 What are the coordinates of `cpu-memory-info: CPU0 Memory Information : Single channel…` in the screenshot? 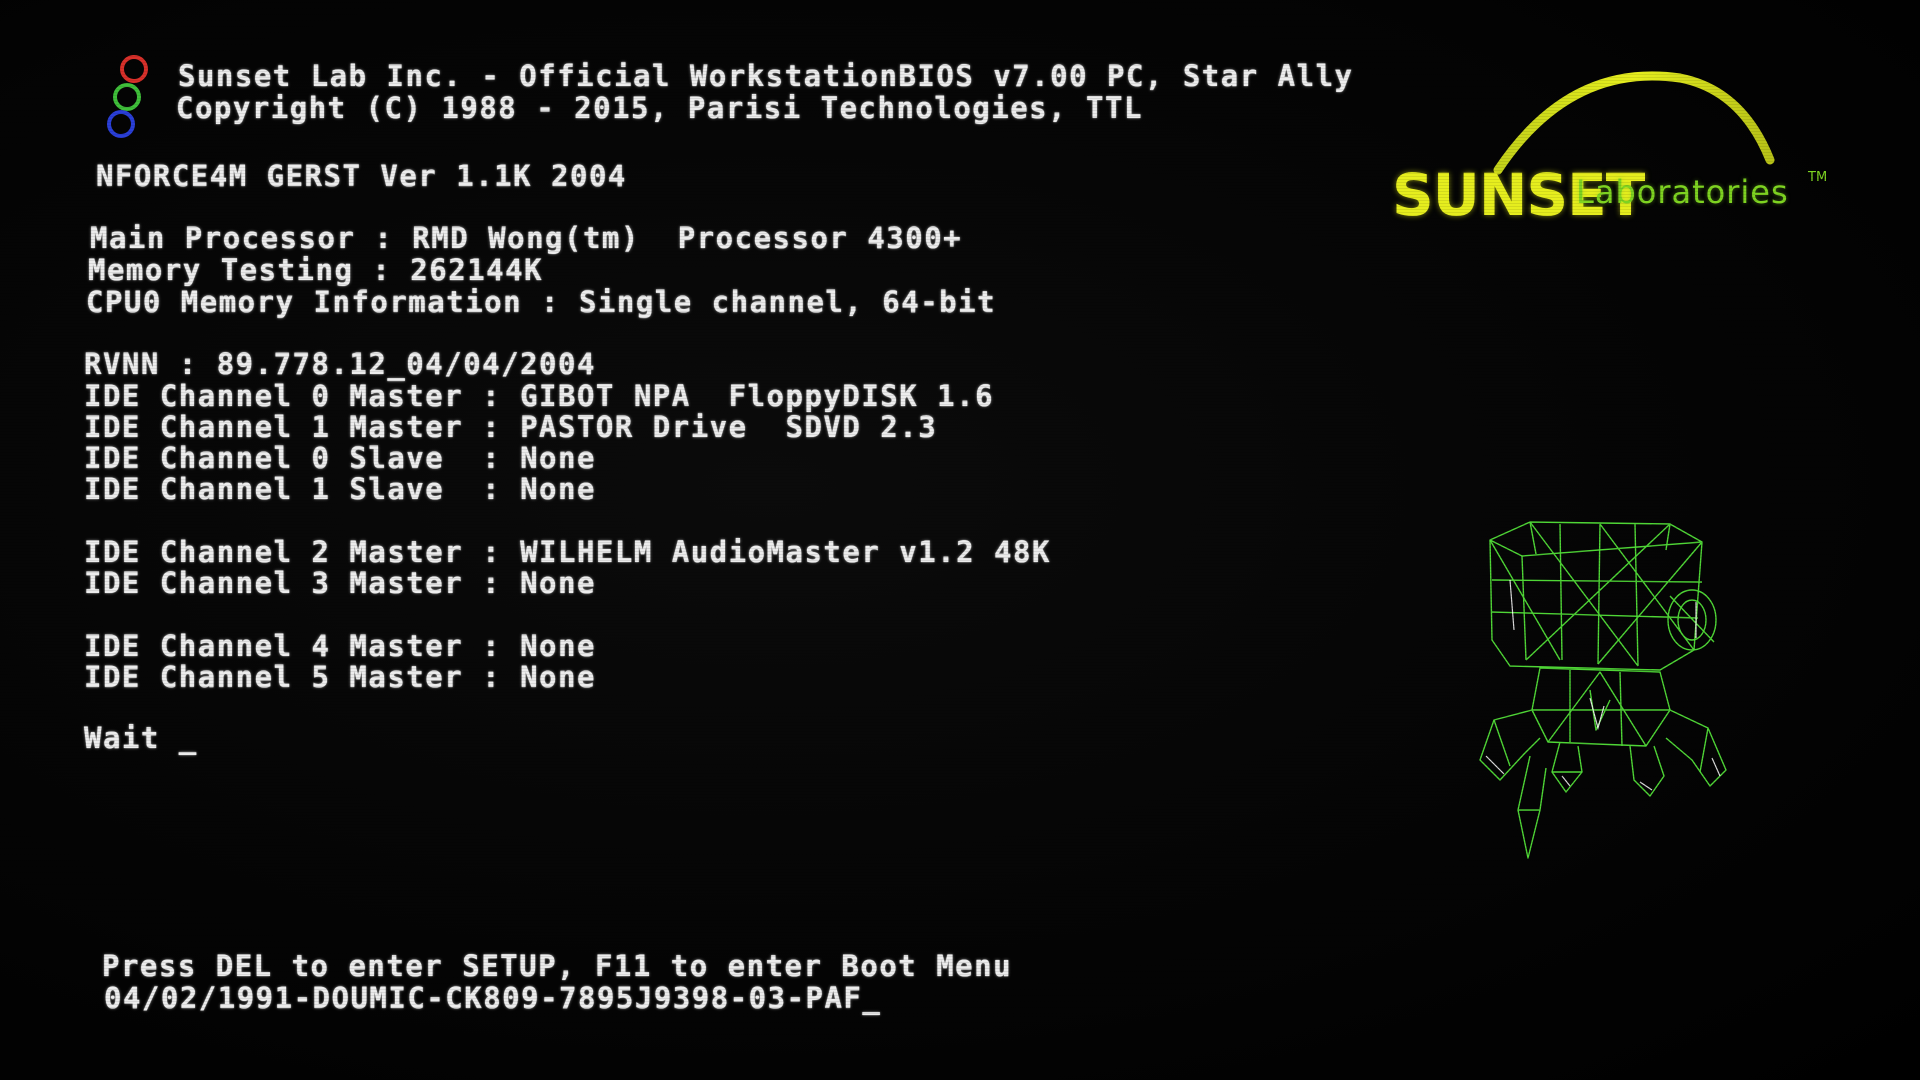 It's located at (541, 302).